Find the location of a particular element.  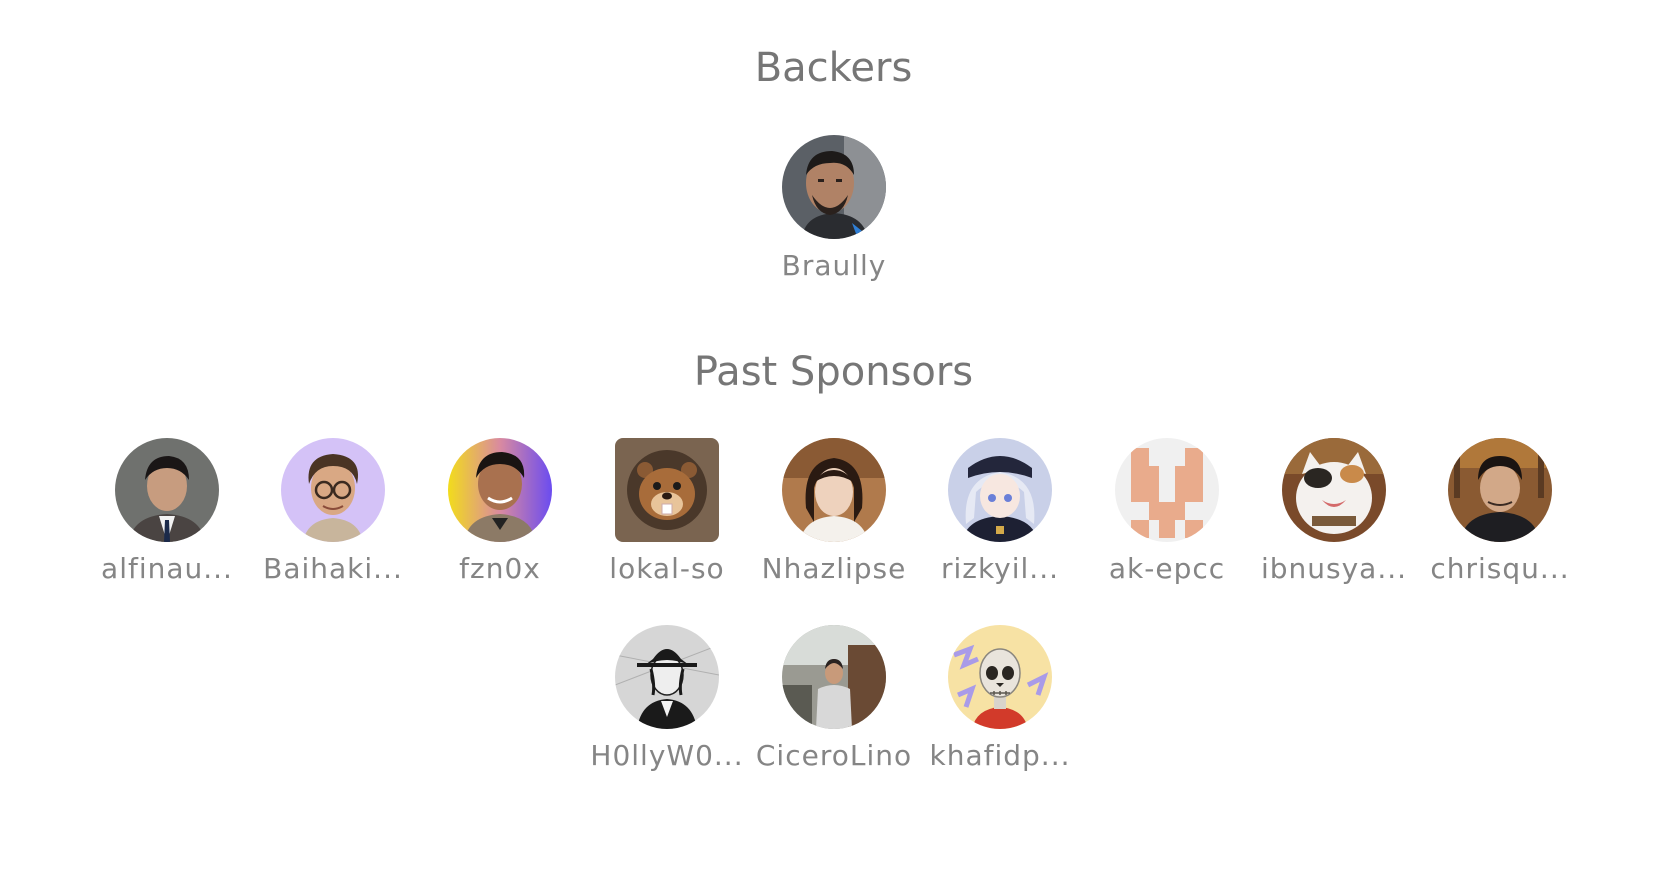

sponsor-name: ak-epcc is located at coordinates (1167, 568).